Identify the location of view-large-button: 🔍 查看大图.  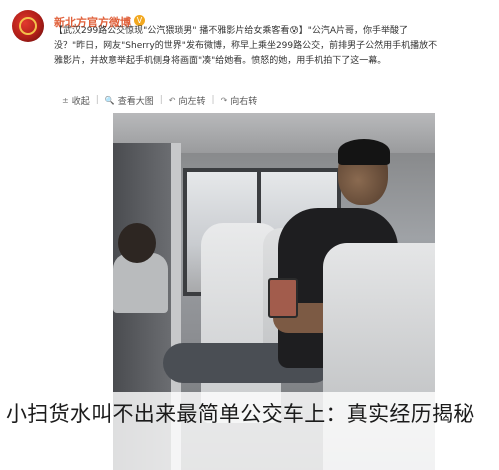
(129, 100).